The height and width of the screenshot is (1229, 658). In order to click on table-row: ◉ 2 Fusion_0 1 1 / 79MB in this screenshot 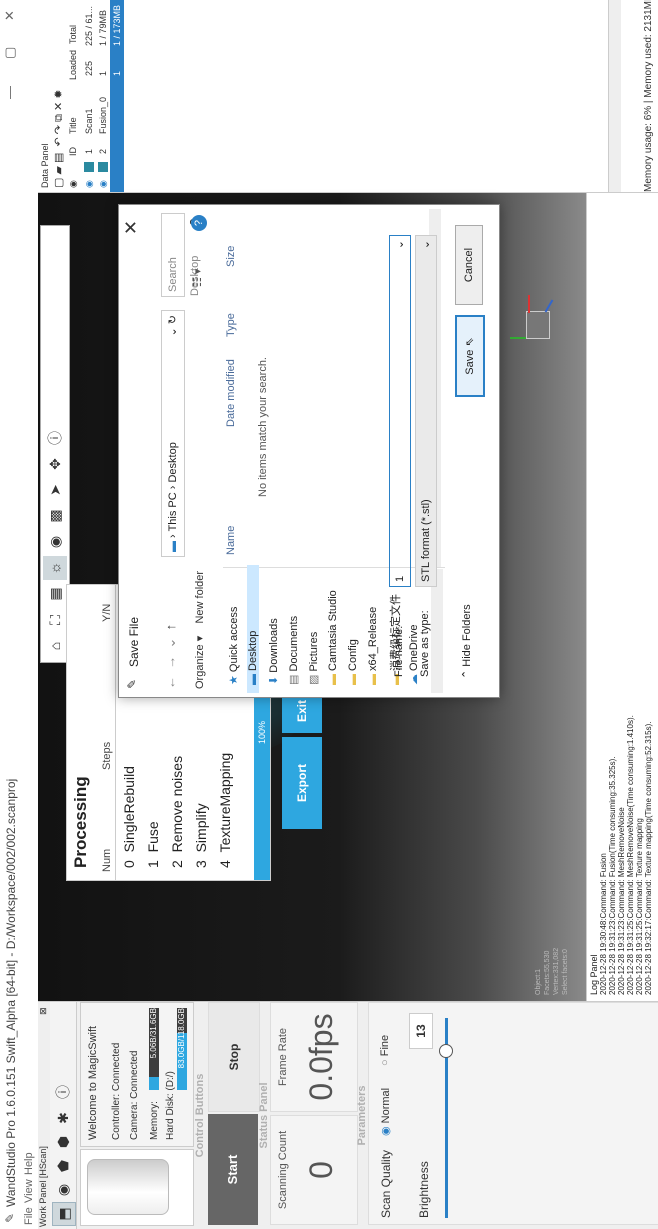, I will do `click(103, 96)`.